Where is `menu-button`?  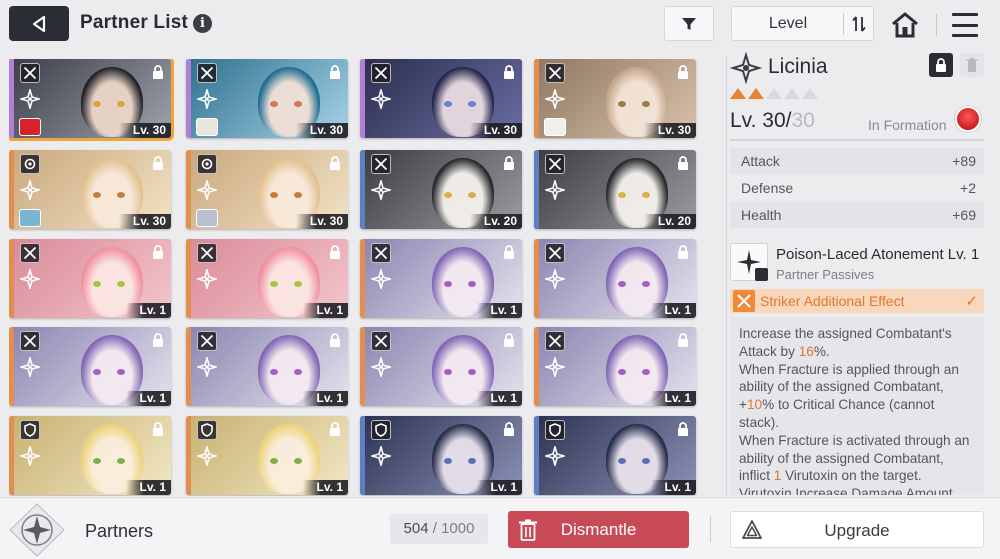 menu-button is located at coordinates (965, 25).